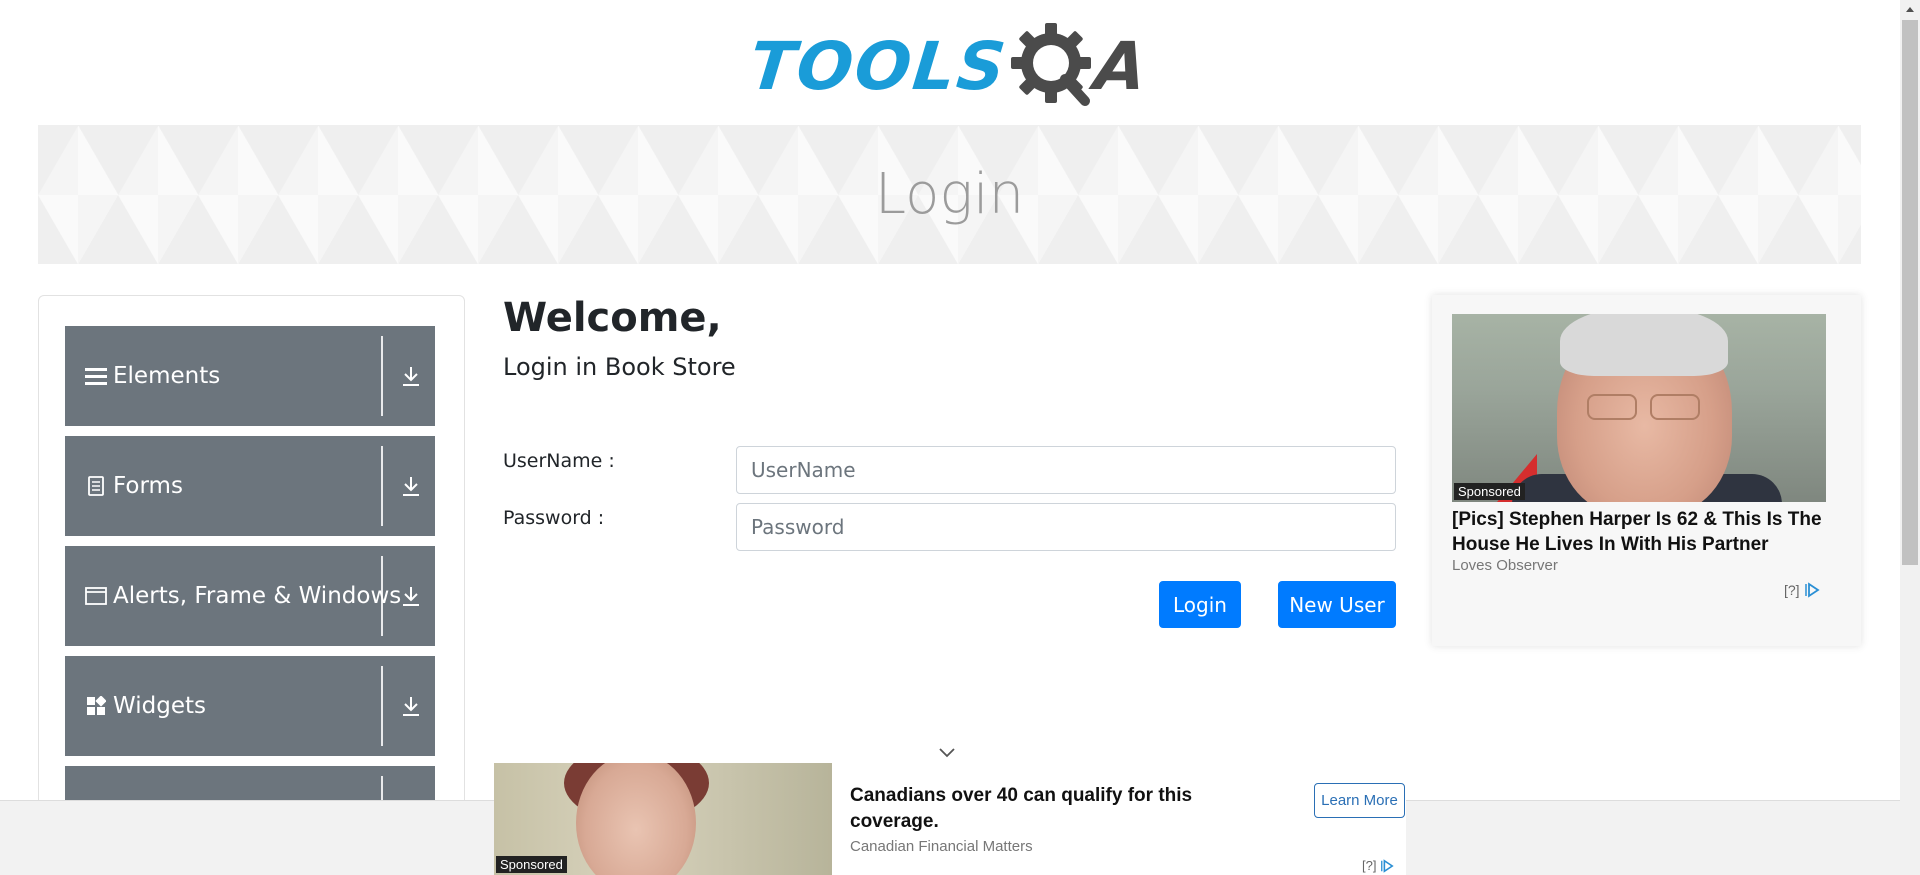 The image size is (1920, 875). Describe the element at coordinates (554, 518) in the screenshot. I see `password-label: Password :` at that location.